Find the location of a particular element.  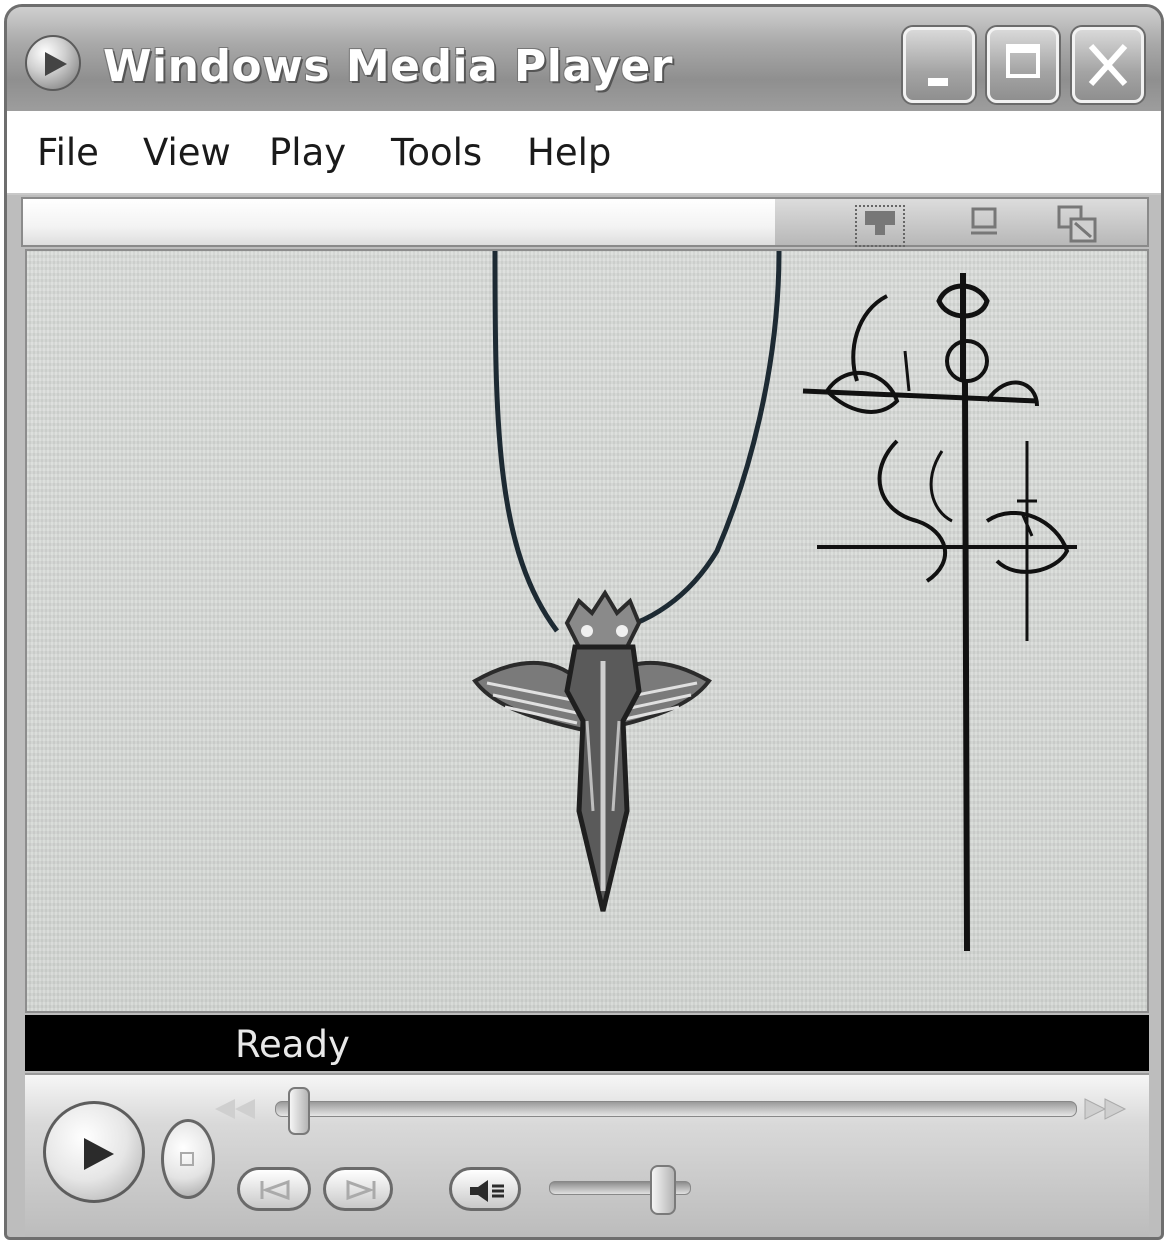

play-icon is located at coordinates (99, 1154).